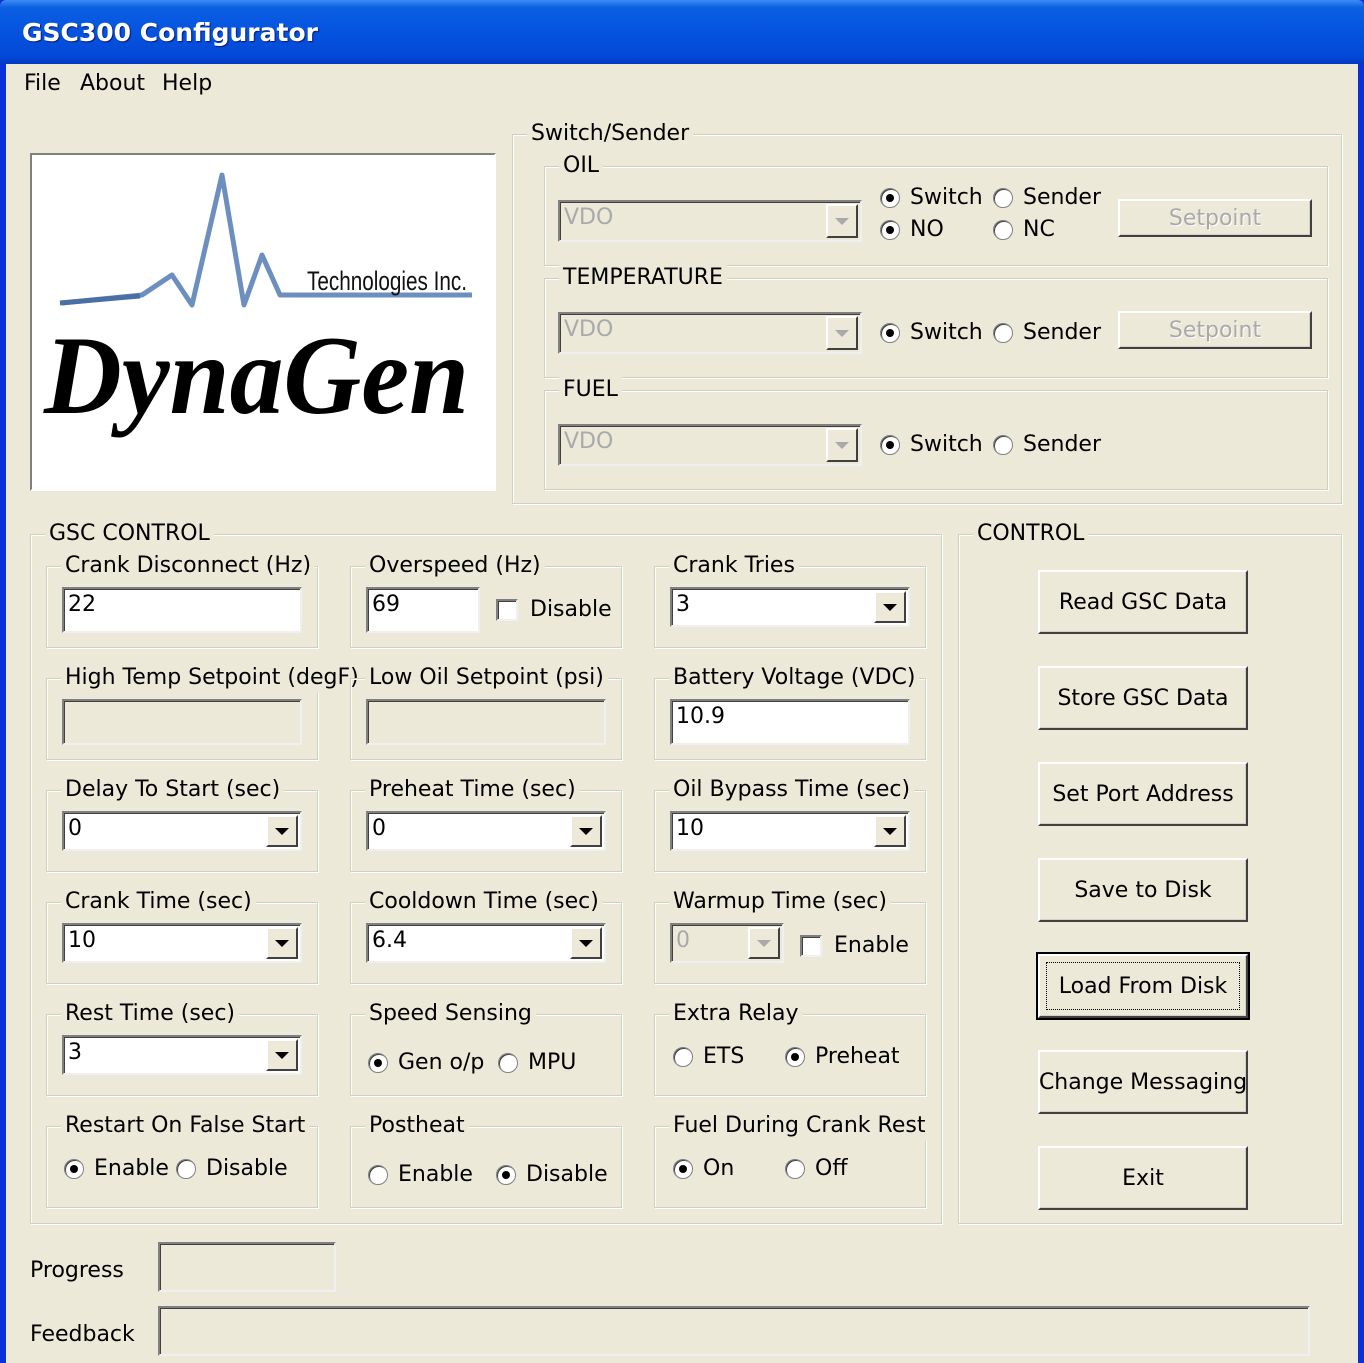  Describe the element at coordinates (710, 445) in the screenshot. I see `fuel-sender-select: VDO` at that location.